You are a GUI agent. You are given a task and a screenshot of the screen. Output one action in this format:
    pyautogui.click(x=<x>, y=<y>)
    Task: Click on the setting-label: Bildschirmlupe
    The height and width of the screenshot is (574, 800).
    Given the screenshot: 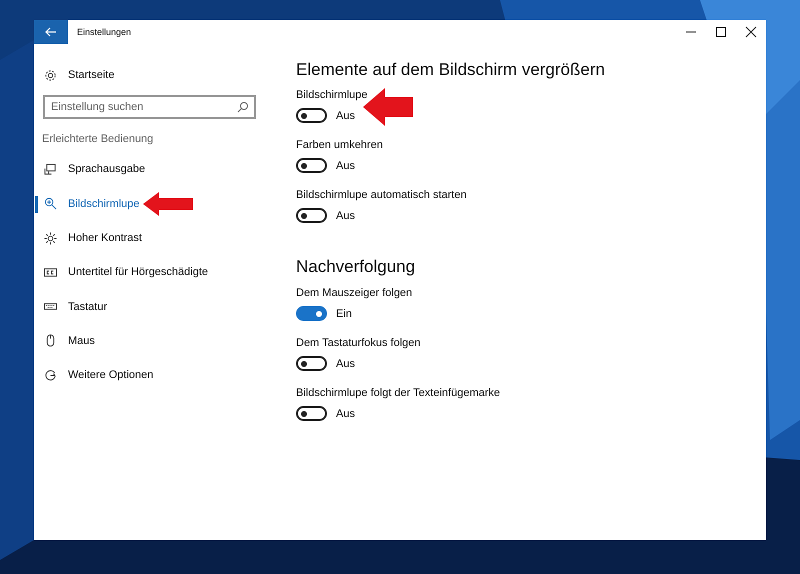 What is the action you would take?
    pyautogui.click(x=332, y=95)
    